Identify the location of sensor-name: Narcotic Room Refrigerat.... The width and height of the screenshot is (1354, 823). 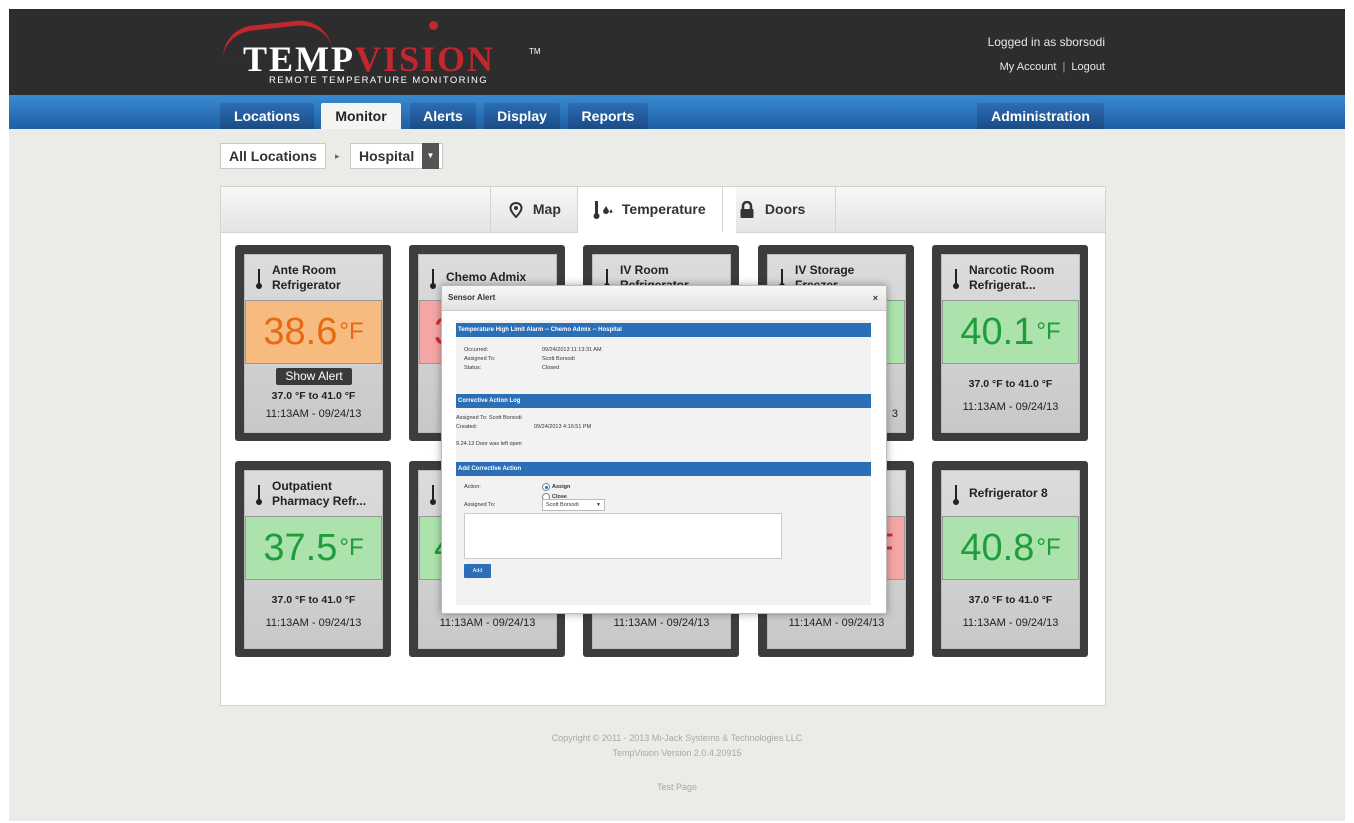
(1012, 277).